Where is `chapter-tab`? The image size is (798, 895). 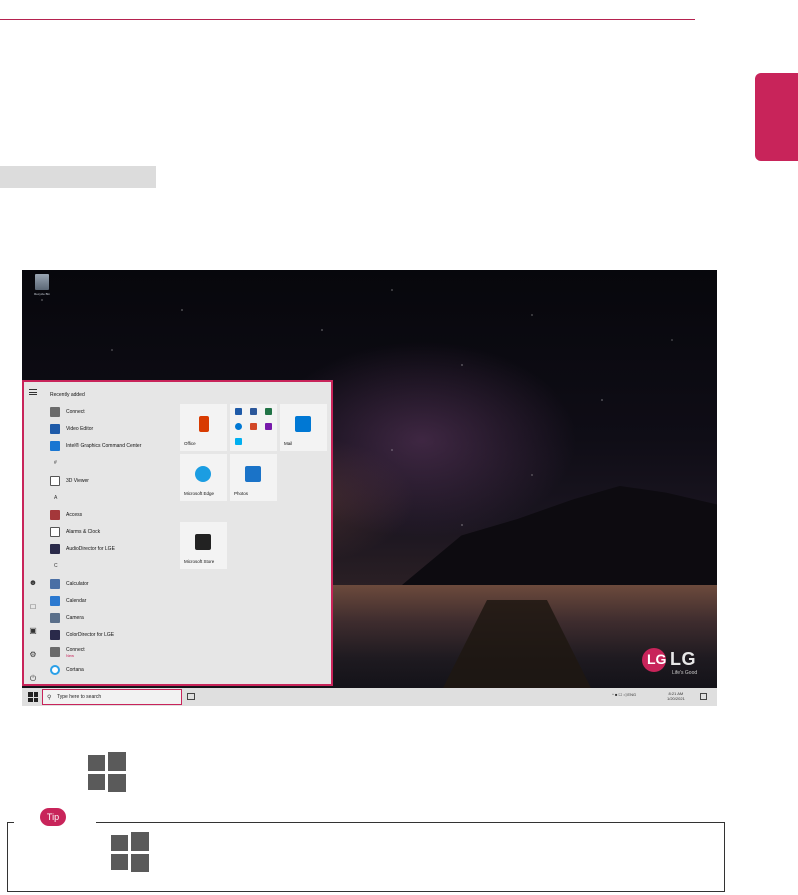 chapter-tab is located at coordinates (776, 117).